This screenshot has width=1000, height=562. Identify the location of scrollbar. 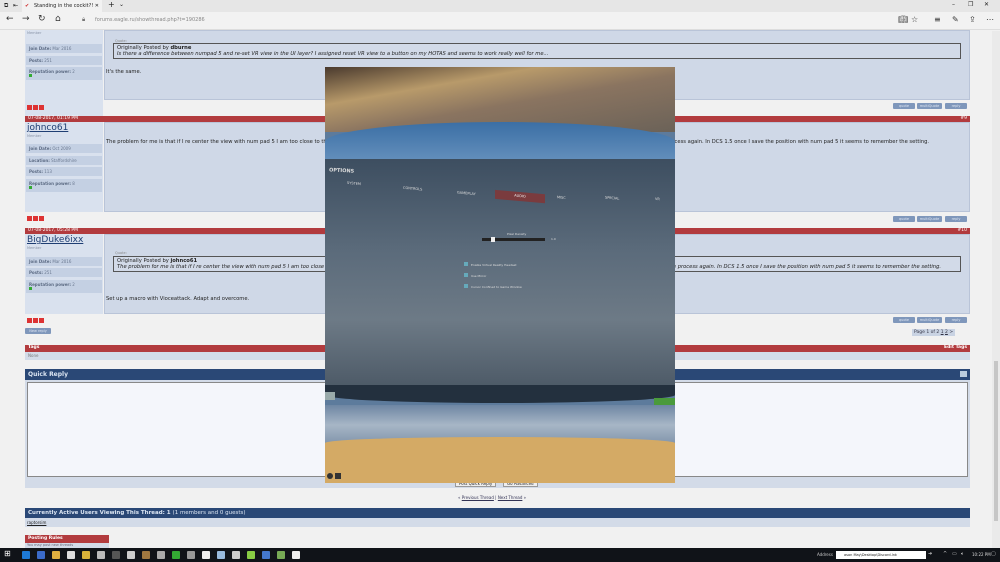
(996, 289).